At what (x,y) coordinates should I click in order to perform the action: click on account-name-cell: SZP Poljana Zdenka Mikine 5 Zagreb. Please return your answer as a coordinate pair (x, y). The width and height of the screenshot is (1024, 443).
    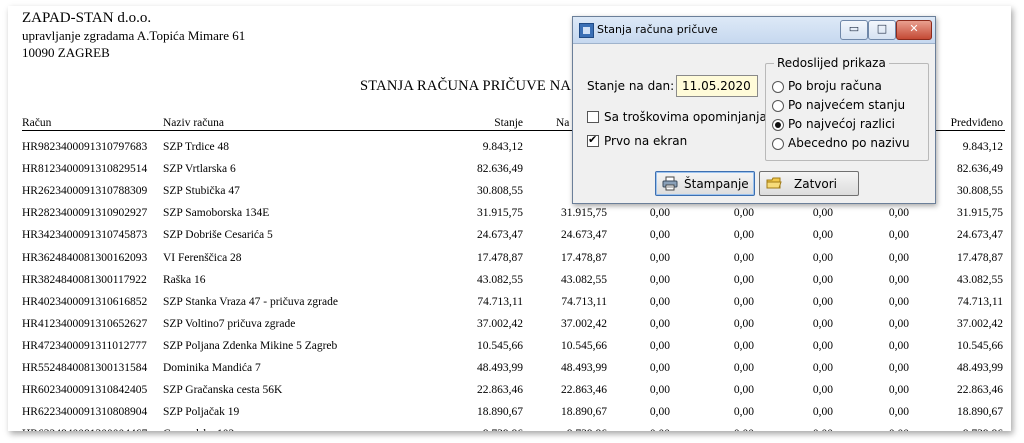
    Looking at the image, I should click on (250, 345).